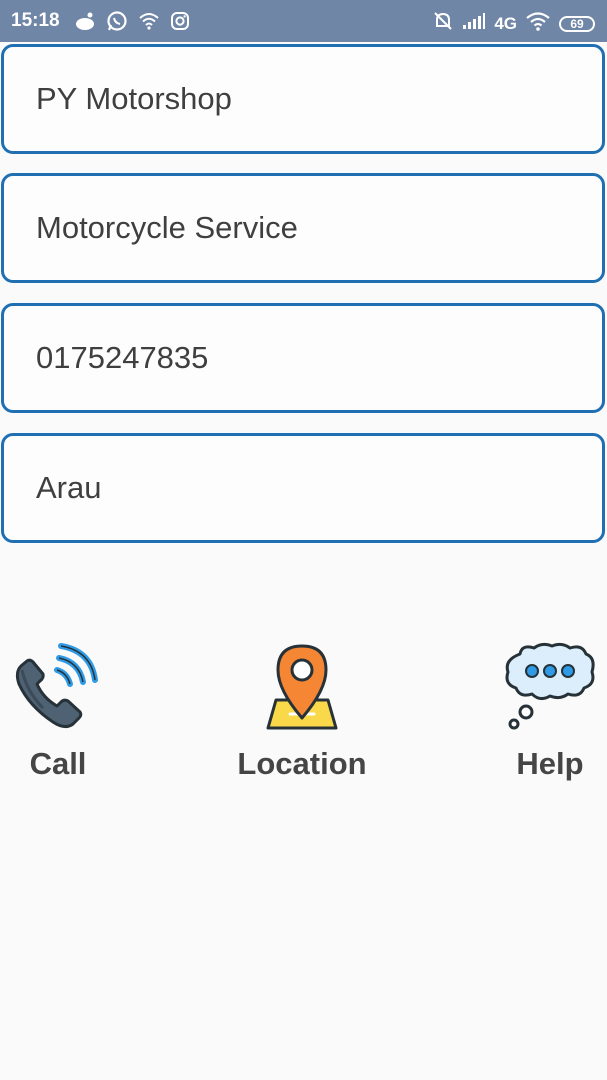 The image size is (607, 1080). I want to click on call-label: Call, so click(58, 763).